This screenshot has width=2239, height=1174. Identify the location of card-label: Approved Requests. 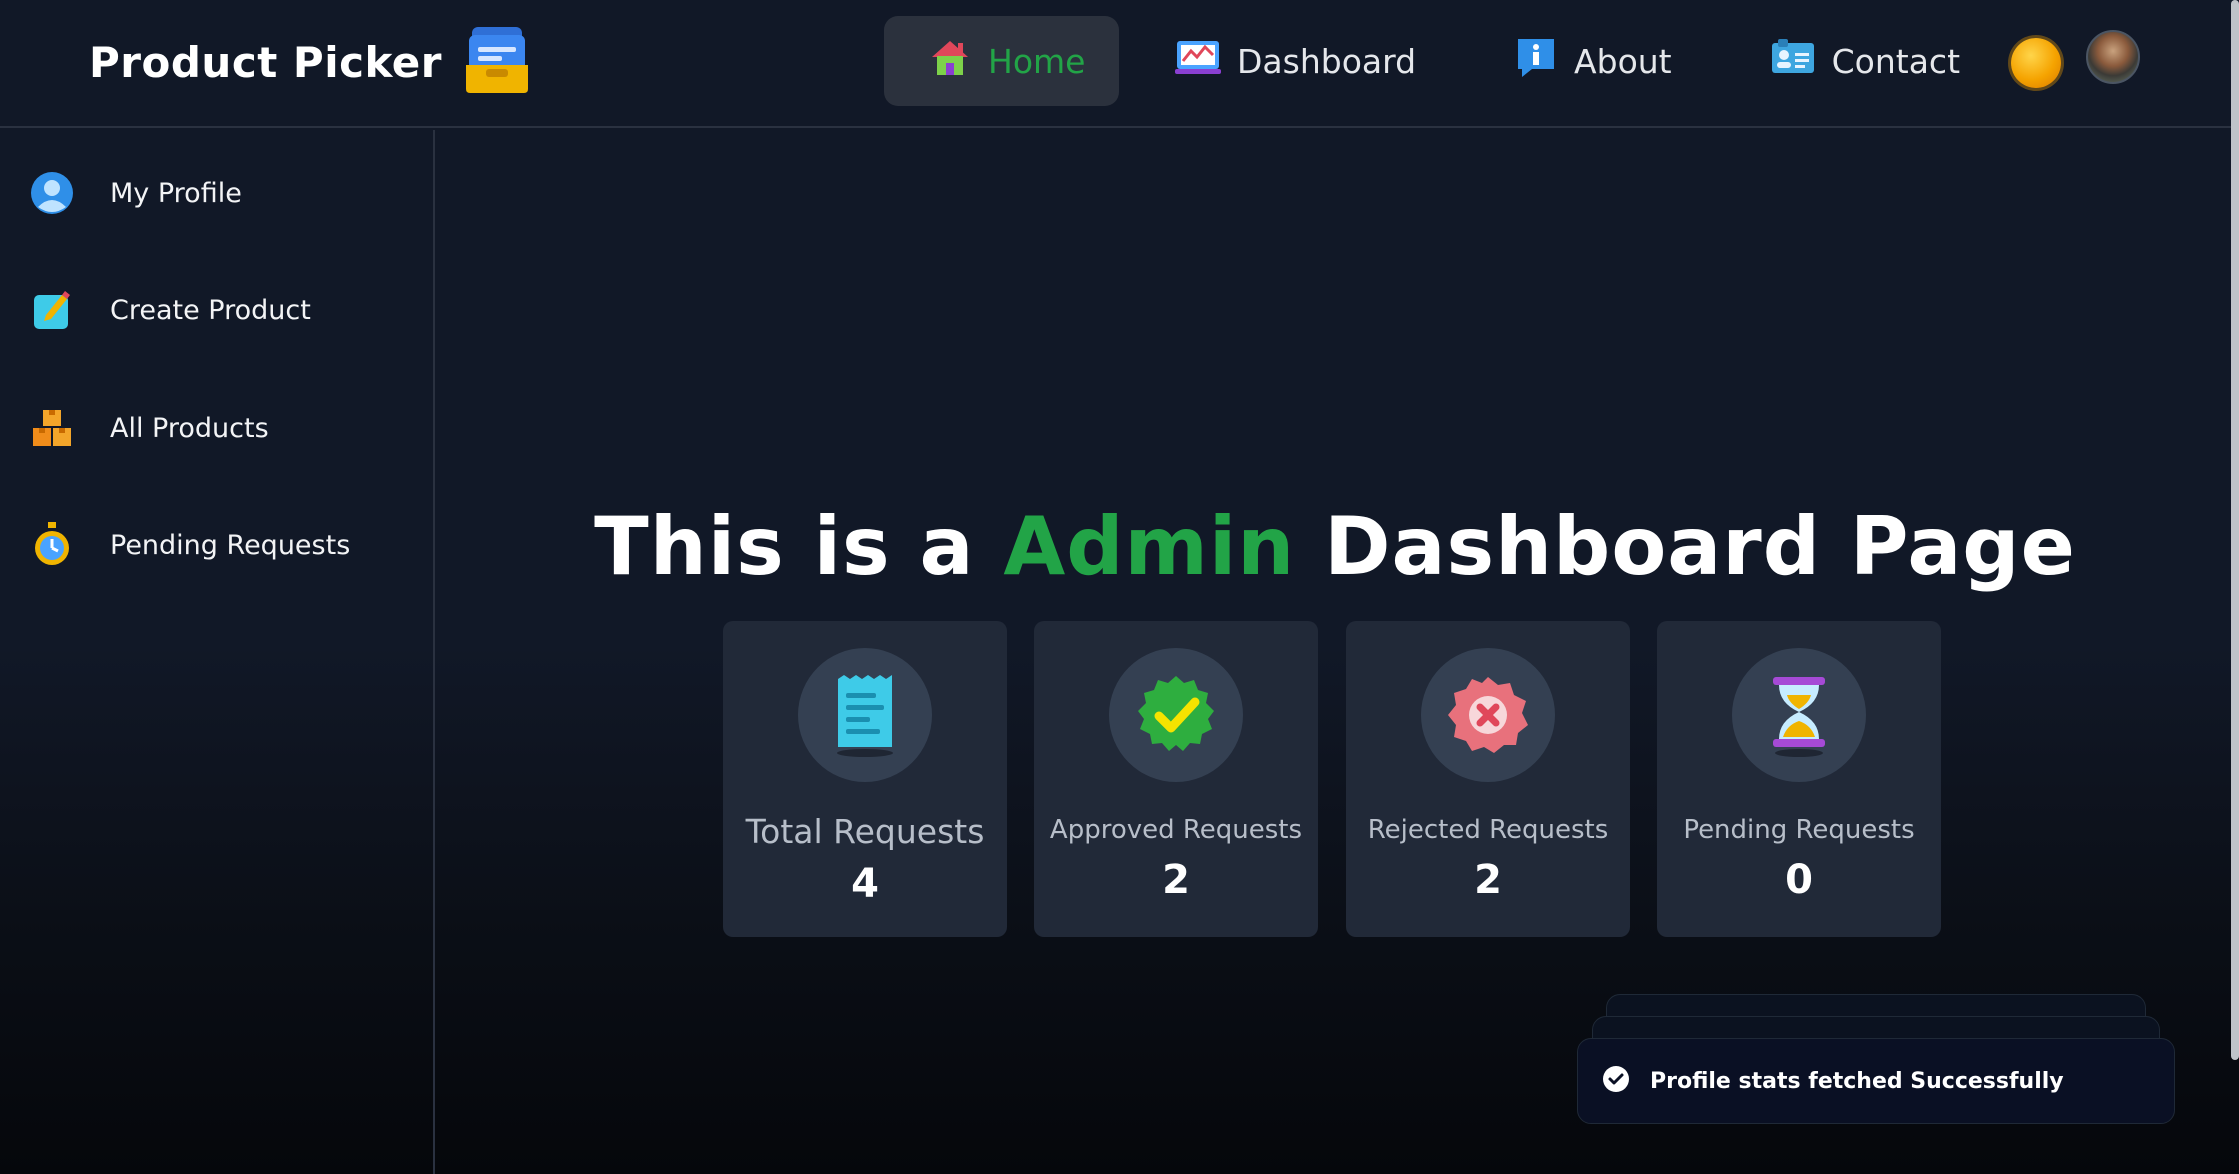
(1176, 830).